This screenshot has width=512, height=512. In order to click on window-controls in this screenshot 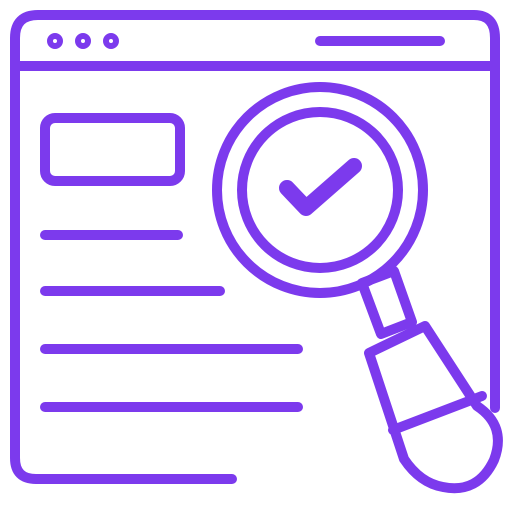, I will do `click(83, 41)`.